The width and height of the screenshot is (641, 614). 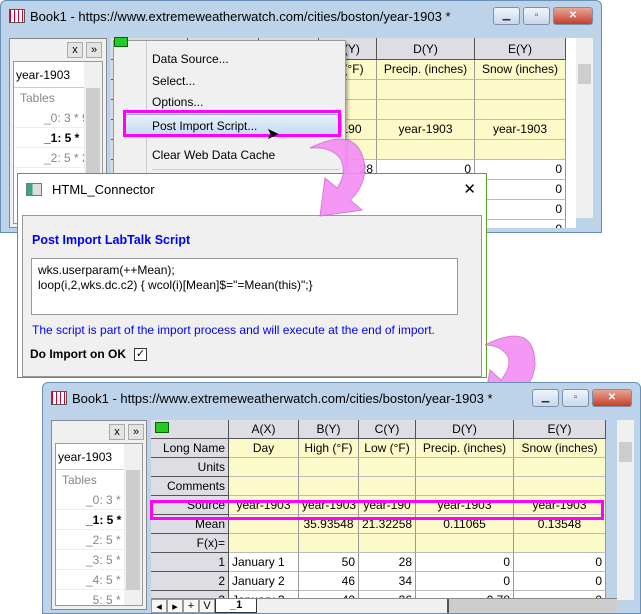 I want to click on data-cell: January 2, so click(x=264, y=581).